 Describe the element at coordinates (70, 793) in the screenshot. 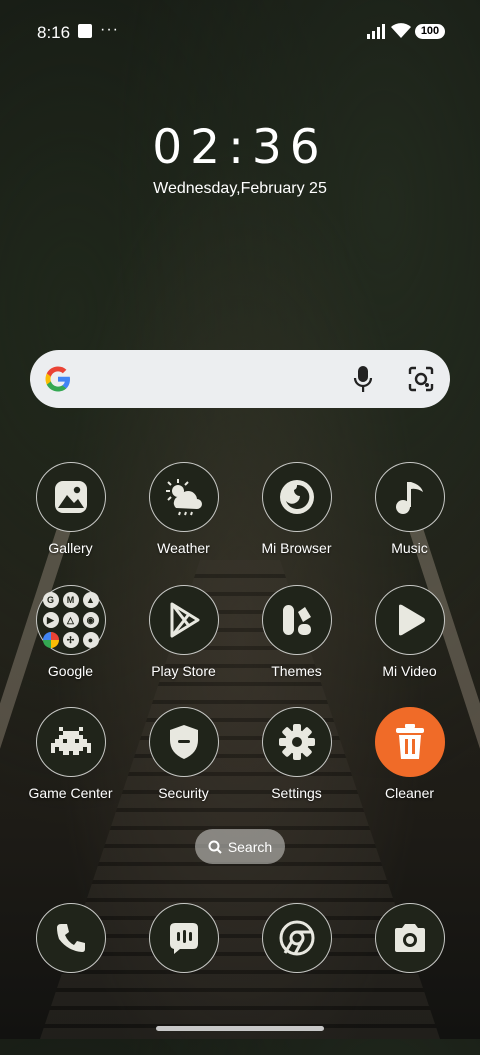

I see `app-label: Game Center` at that location.